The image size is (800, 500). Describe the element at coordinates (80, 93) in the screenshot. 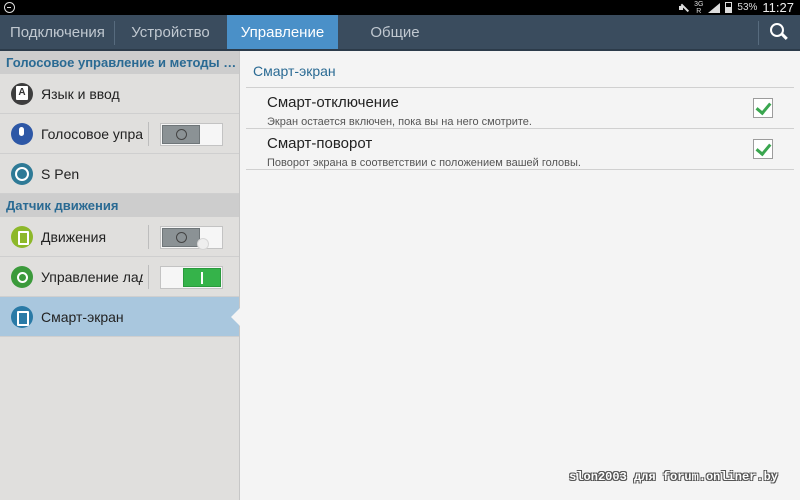

I see `sidebar-item-label: Язык и ввод` at that location.